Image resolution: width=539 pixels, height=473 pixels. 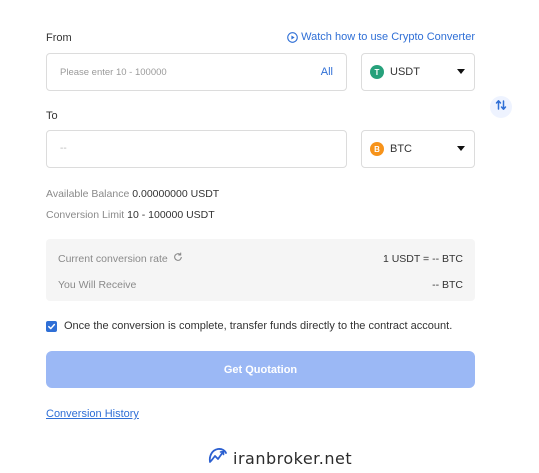 I want to click on from-label: From, so click(x=59, y=38).